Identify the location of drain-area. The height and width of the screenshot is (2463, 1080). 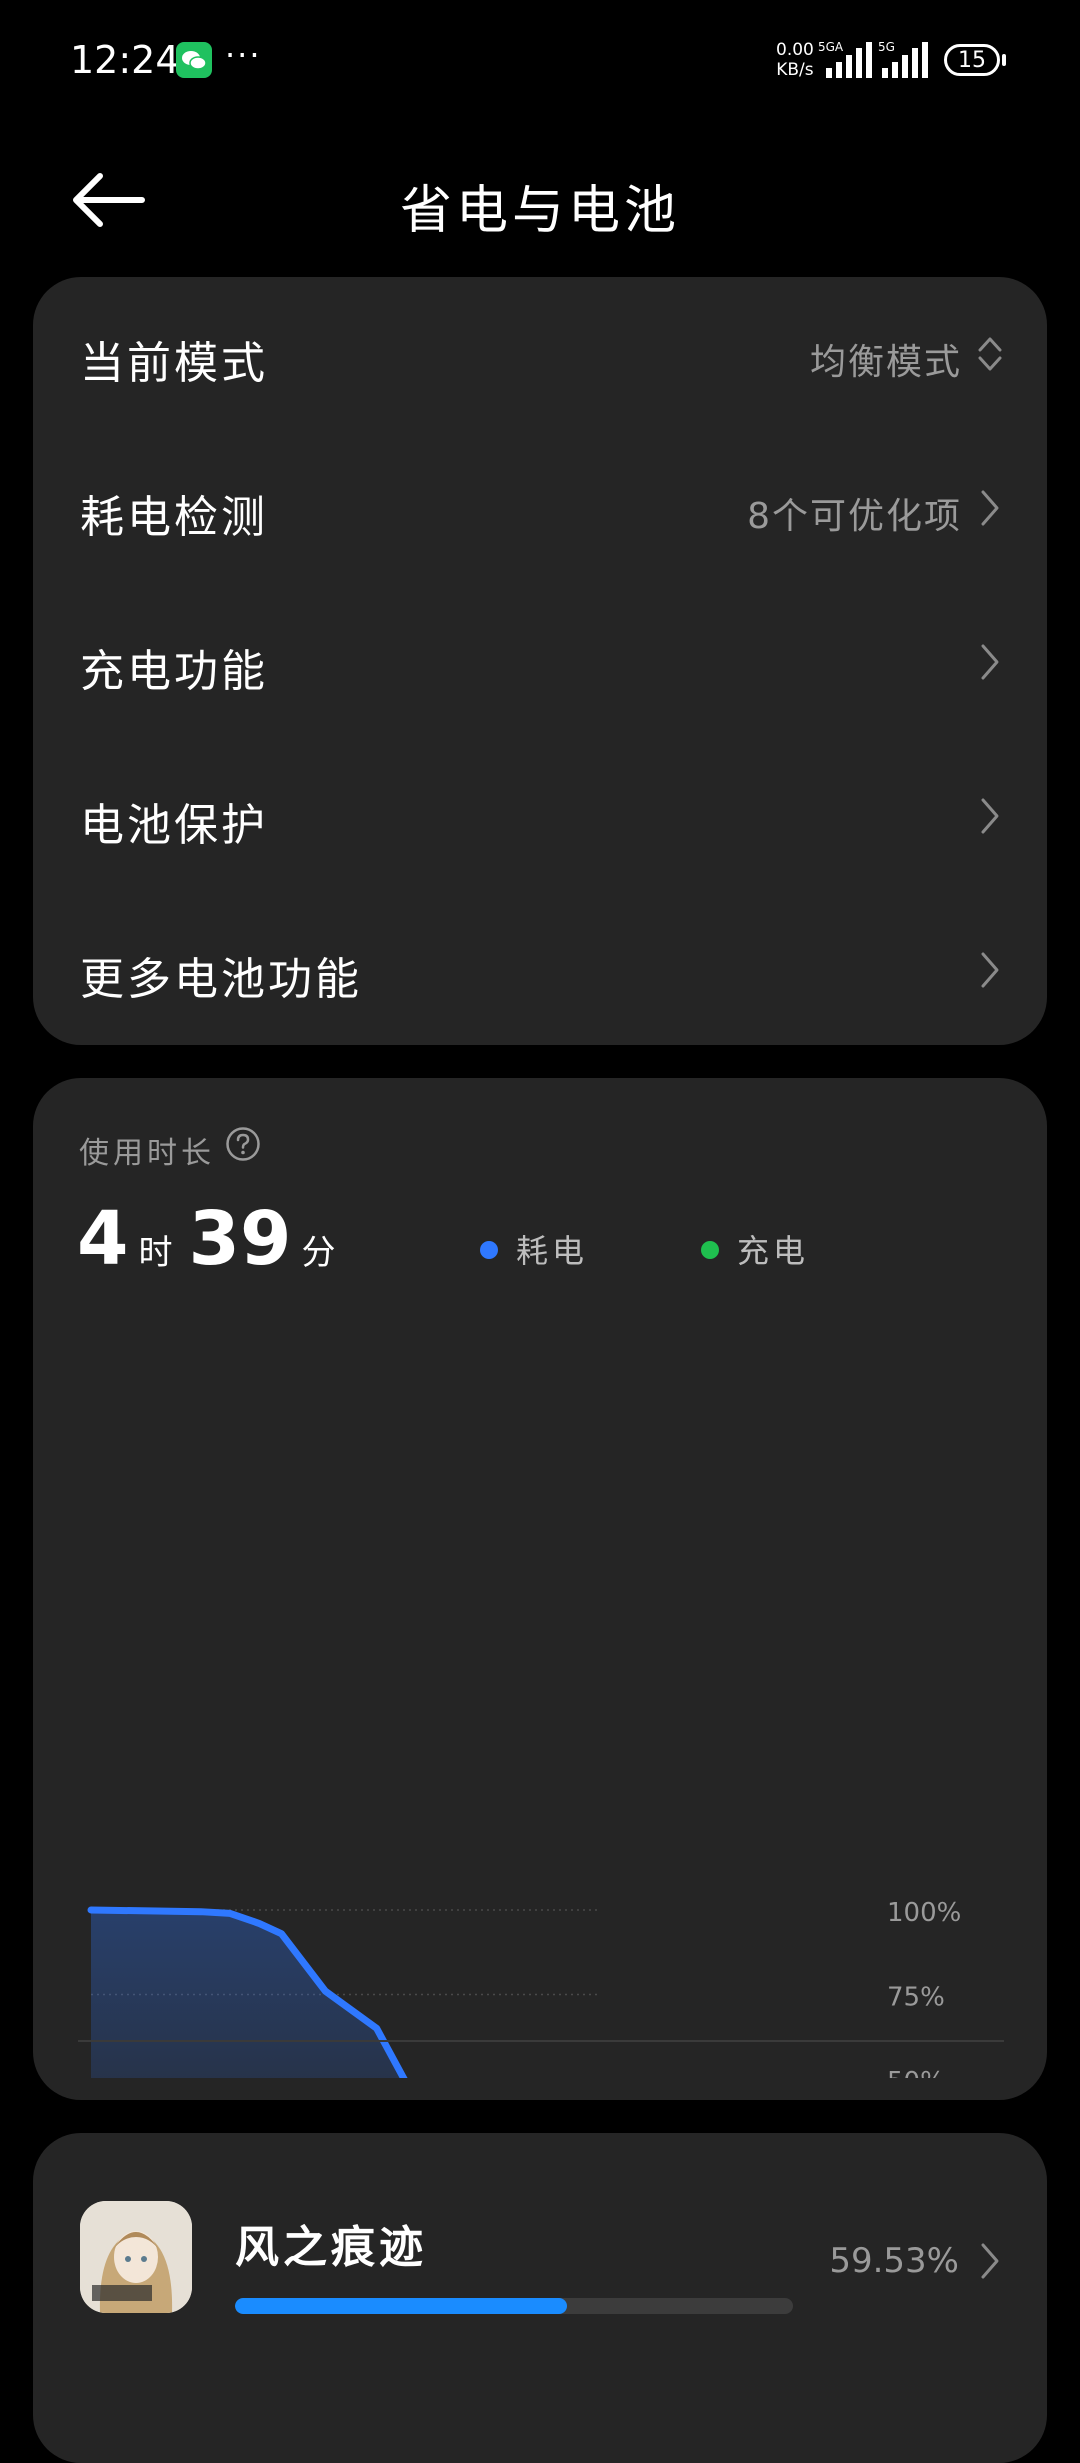
(247, 1994).